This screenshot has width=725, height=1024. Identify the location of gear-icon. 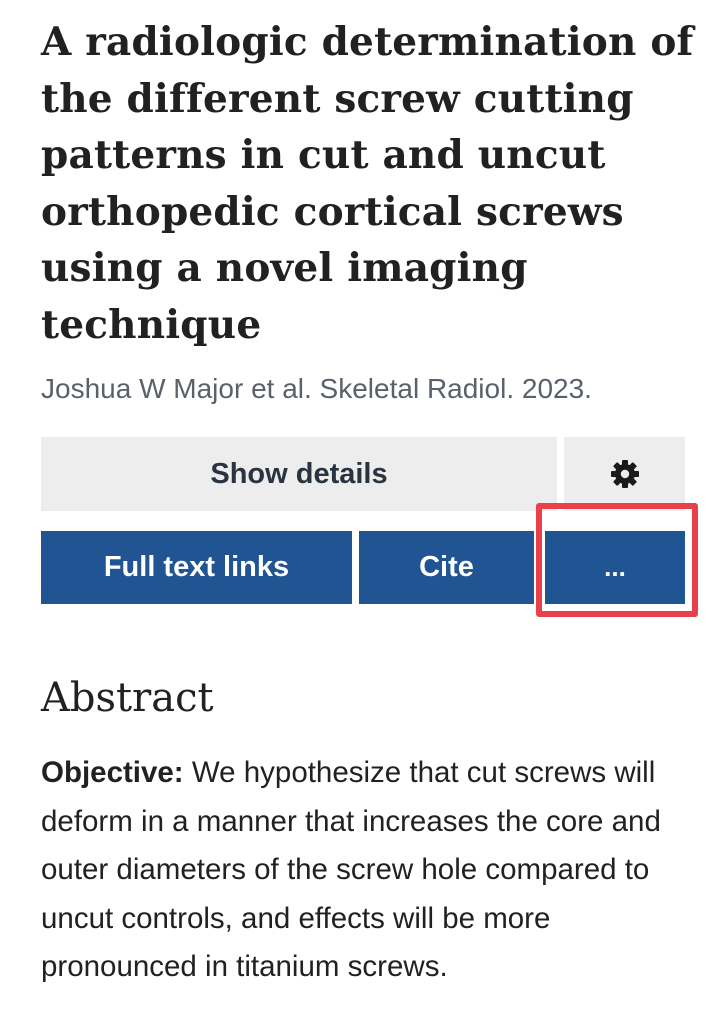
(625, 474).